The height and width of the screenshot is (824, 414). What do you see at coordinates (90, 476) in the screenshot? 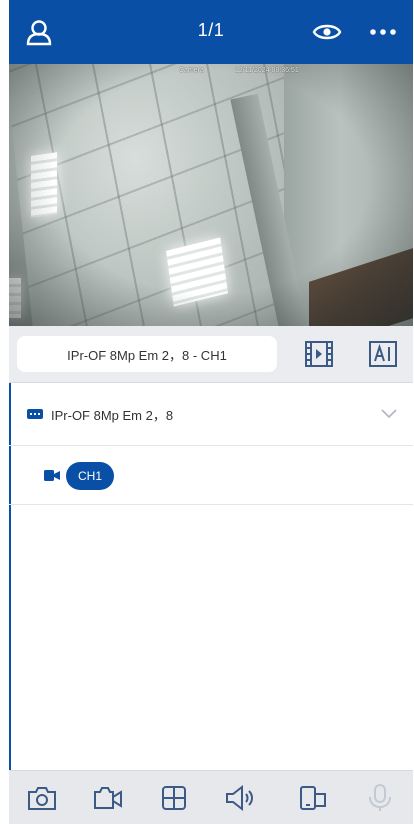
I see `channel-chip: CH1` at bounding box center [90, 476].